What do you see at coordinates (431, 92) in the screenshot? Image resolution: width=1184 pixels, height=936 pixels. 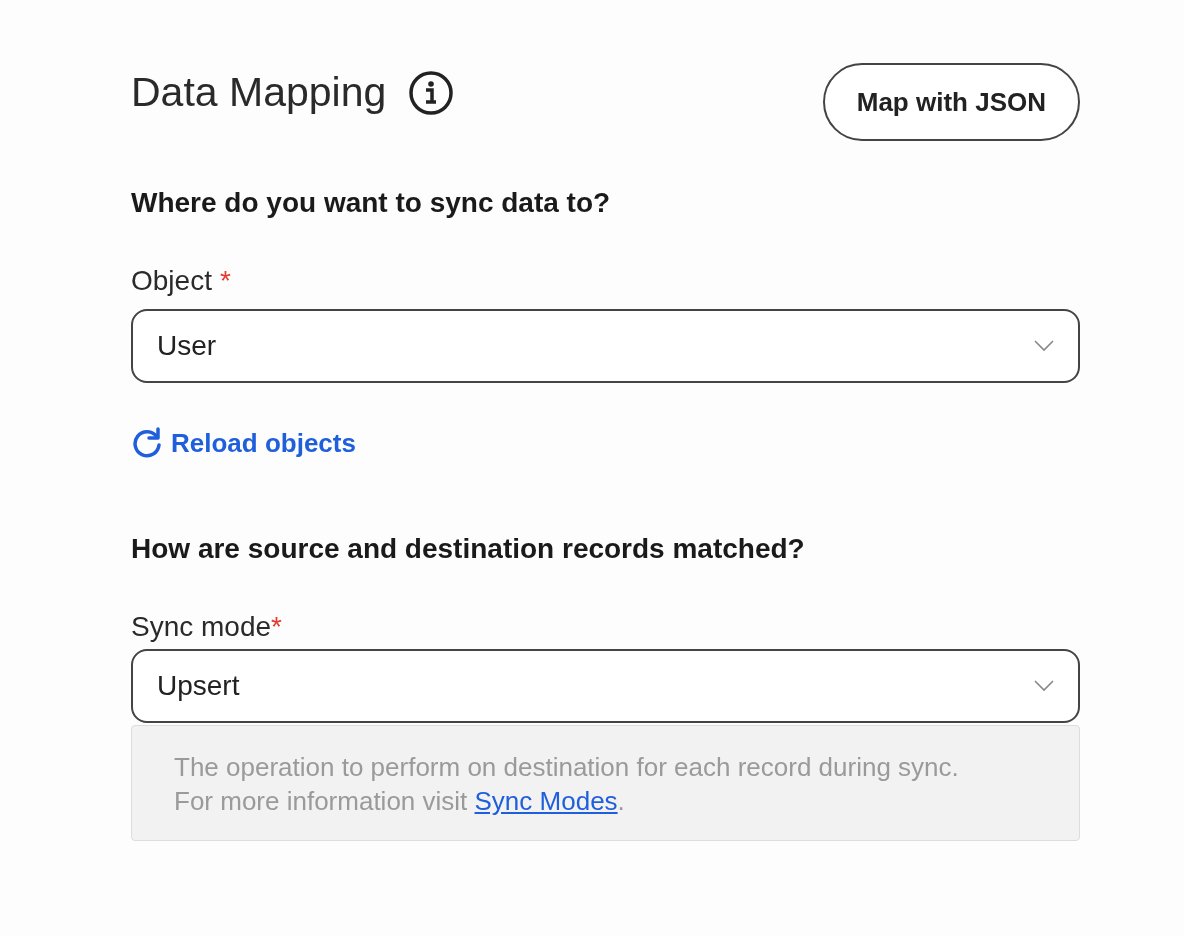 I see `info-icon` at bounding box center [431, 92].